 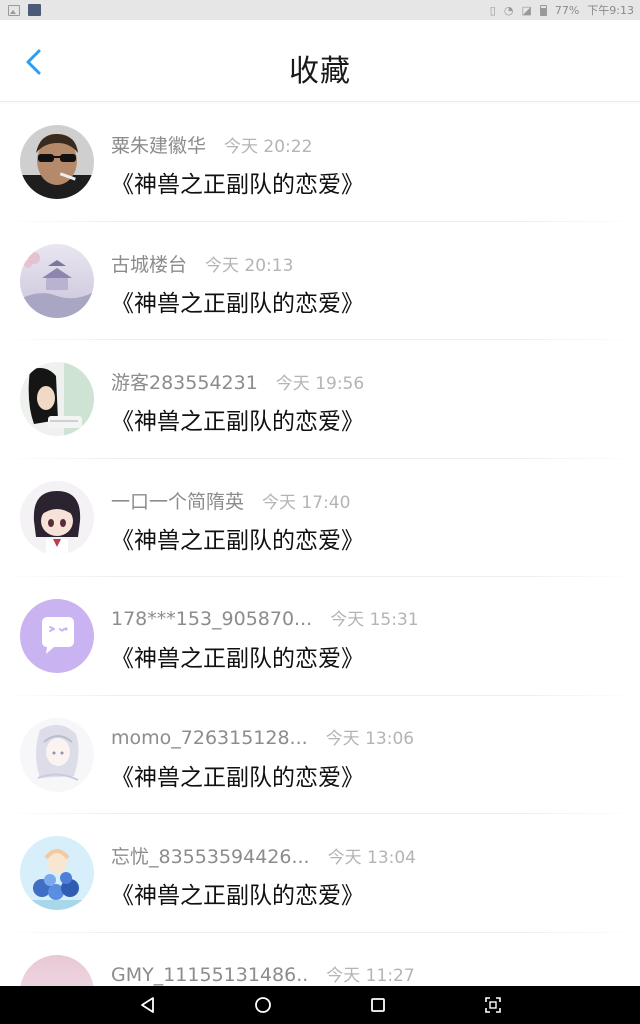 What do you see at coordinates (320, 959) in the screenshot?
I see `list-item: GMY_11155131486.. 今天 11:27` at bounding box center [320, 959].